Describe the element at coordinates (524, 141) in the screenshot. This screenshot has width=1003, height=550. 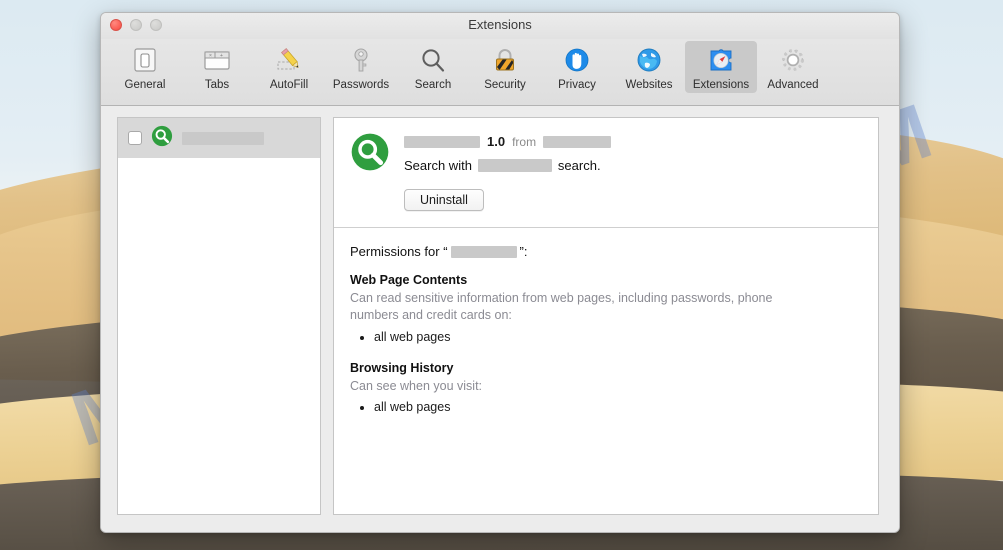
I see `from-label: from` at that location.